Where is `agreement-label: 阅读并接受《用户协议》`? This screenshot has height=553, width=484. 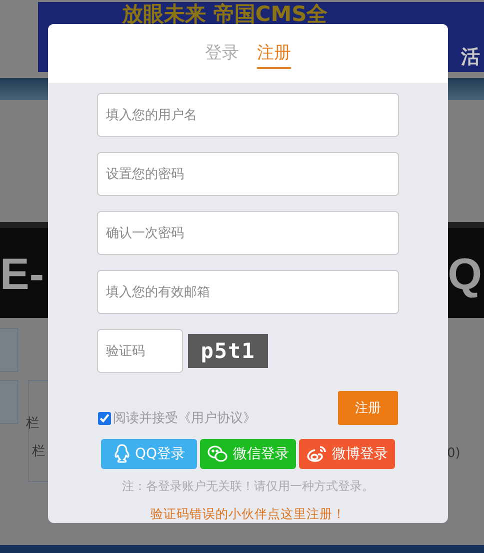 agreement-label: 阅读并接受《用户协议》 is located at coordinates (184, 418).